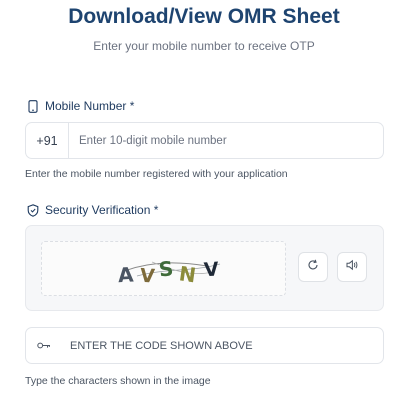  I want to click on captcha-help-text: Type the characters shown in the image, so click(118, 381).